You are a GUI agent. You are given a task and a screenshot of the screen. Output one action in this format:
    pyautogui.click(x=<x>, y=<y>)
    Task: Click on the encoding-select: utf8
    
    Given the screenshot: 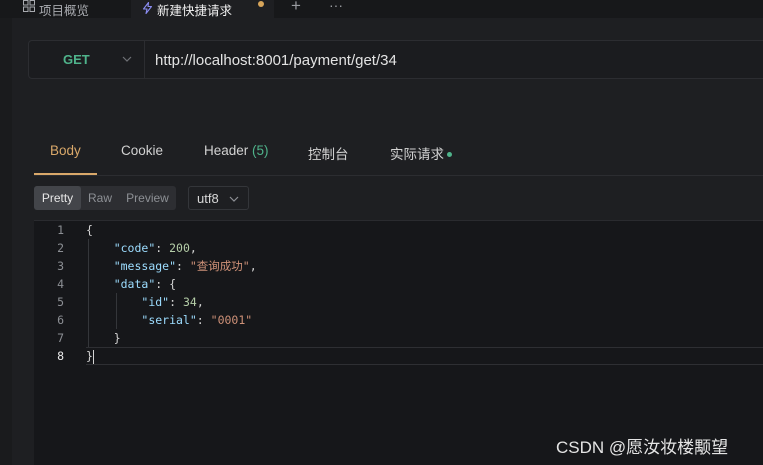 What is the action you would take?
    pyautogui.click(x=218, y=198)
    